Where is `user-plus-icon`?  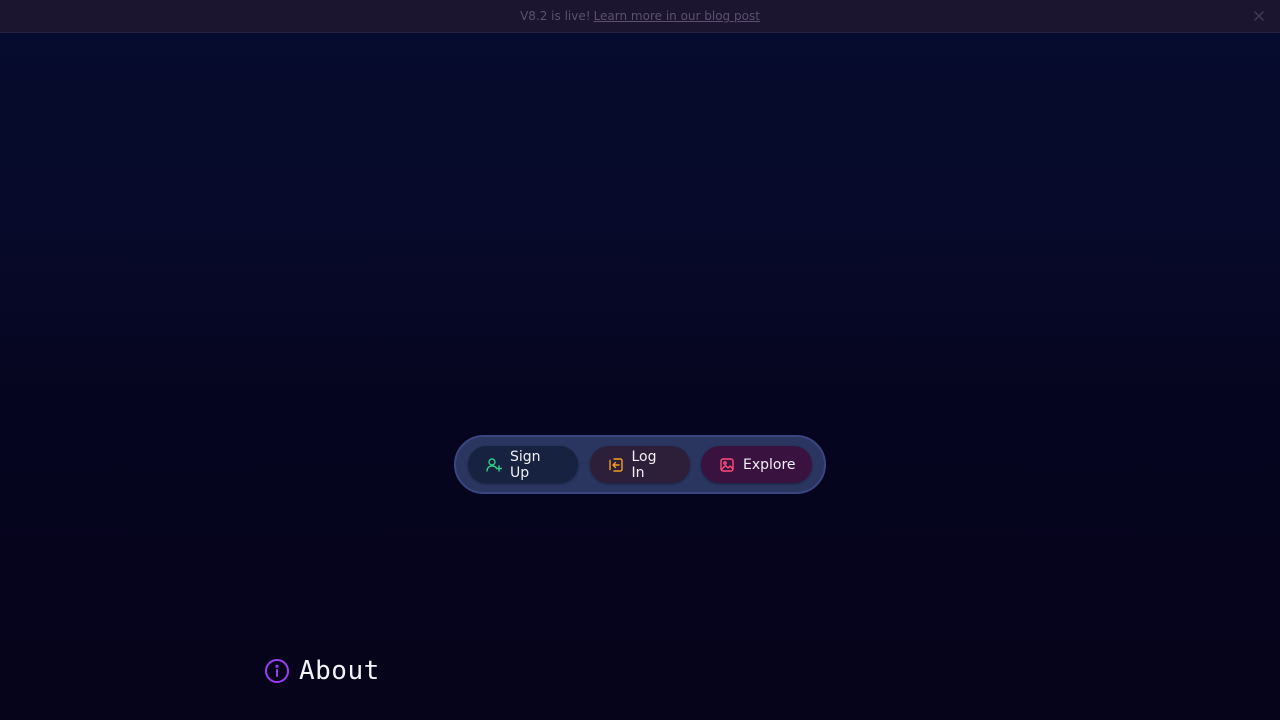
user-plus-icon is located at coordinates (494, 465).